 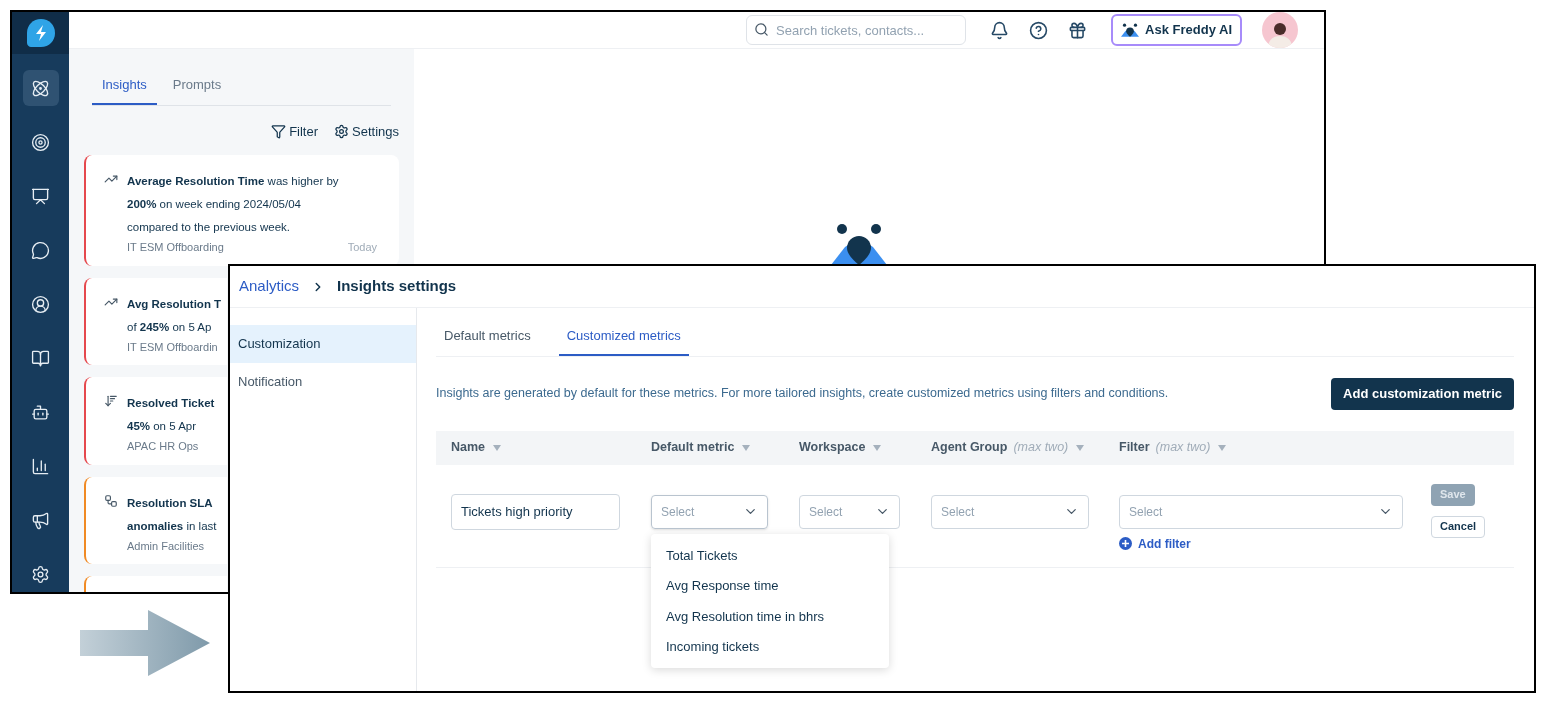 I want to click on ask-freddy-button: Ask Freddy AI, so click(x=1176, y=30).